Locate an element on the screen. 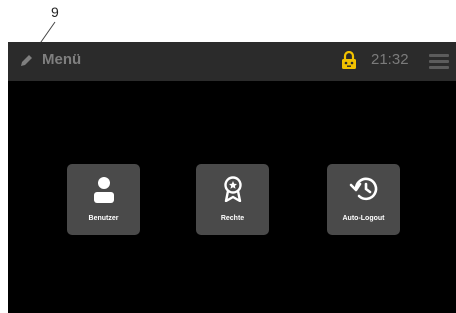 Image resolution: width=456 pixels, height=313 pixels. callout-number: 9 is located at coordinates (55, 12).